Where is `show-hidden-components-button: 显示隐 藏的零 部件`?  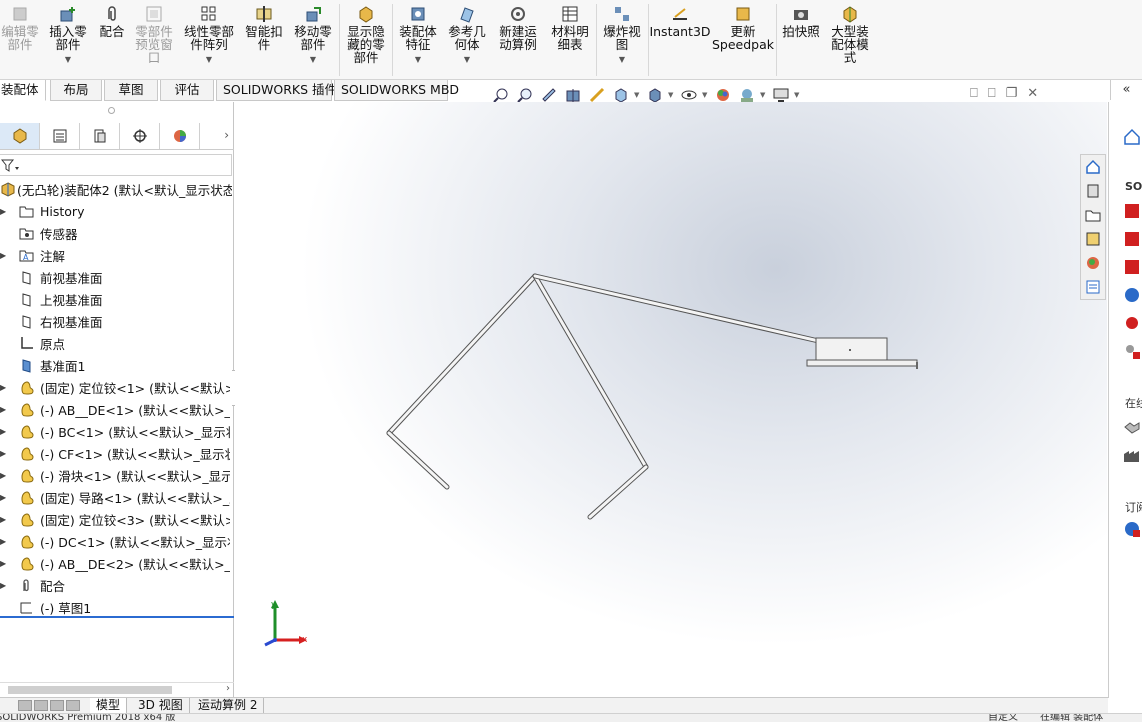
show-hidden-components-button: 显示隐 藏的零 部件 is located at coordinates (366, 34).